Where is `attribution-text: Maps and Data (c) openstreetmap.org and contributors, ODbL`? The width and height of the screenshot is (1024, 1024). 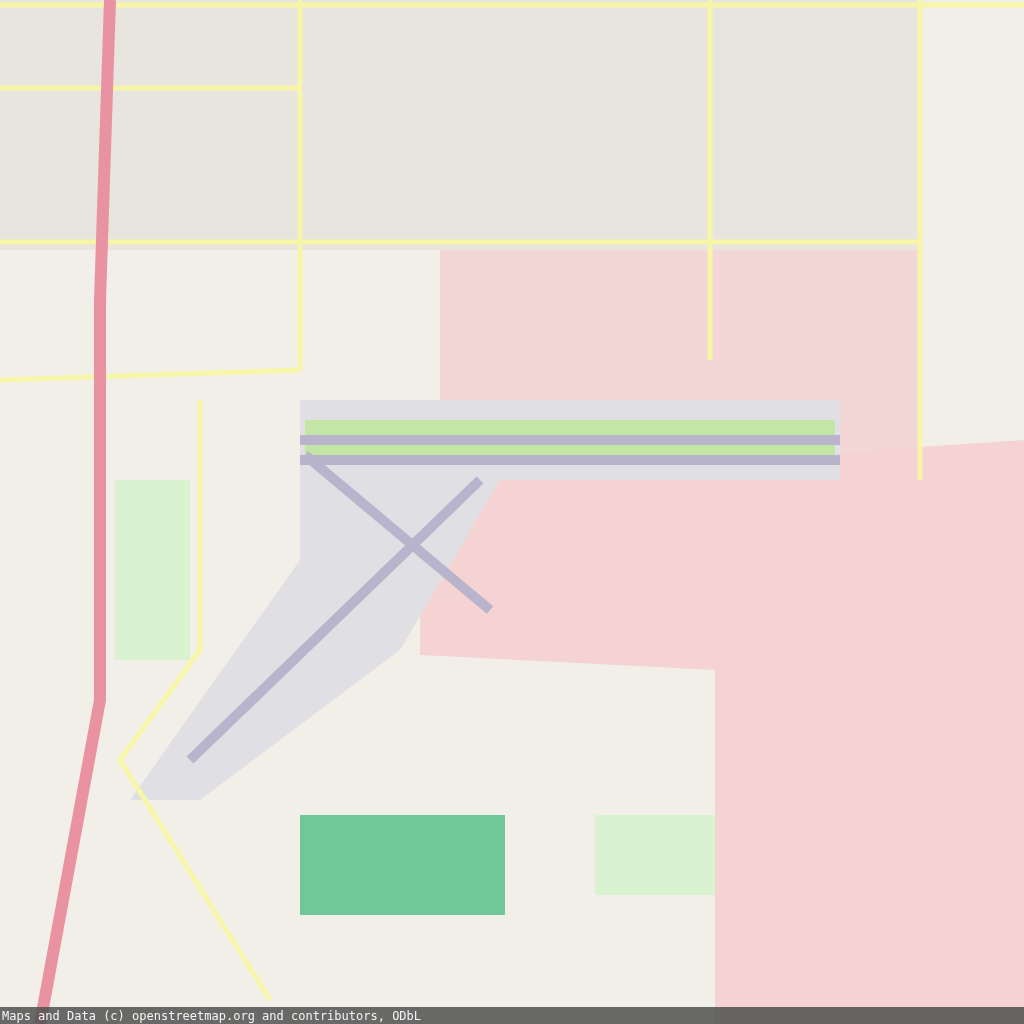 attribution-text: Maps and Data (c) openstreetmap.org and contributors, ODbL is located at coordinates (212, 1015).